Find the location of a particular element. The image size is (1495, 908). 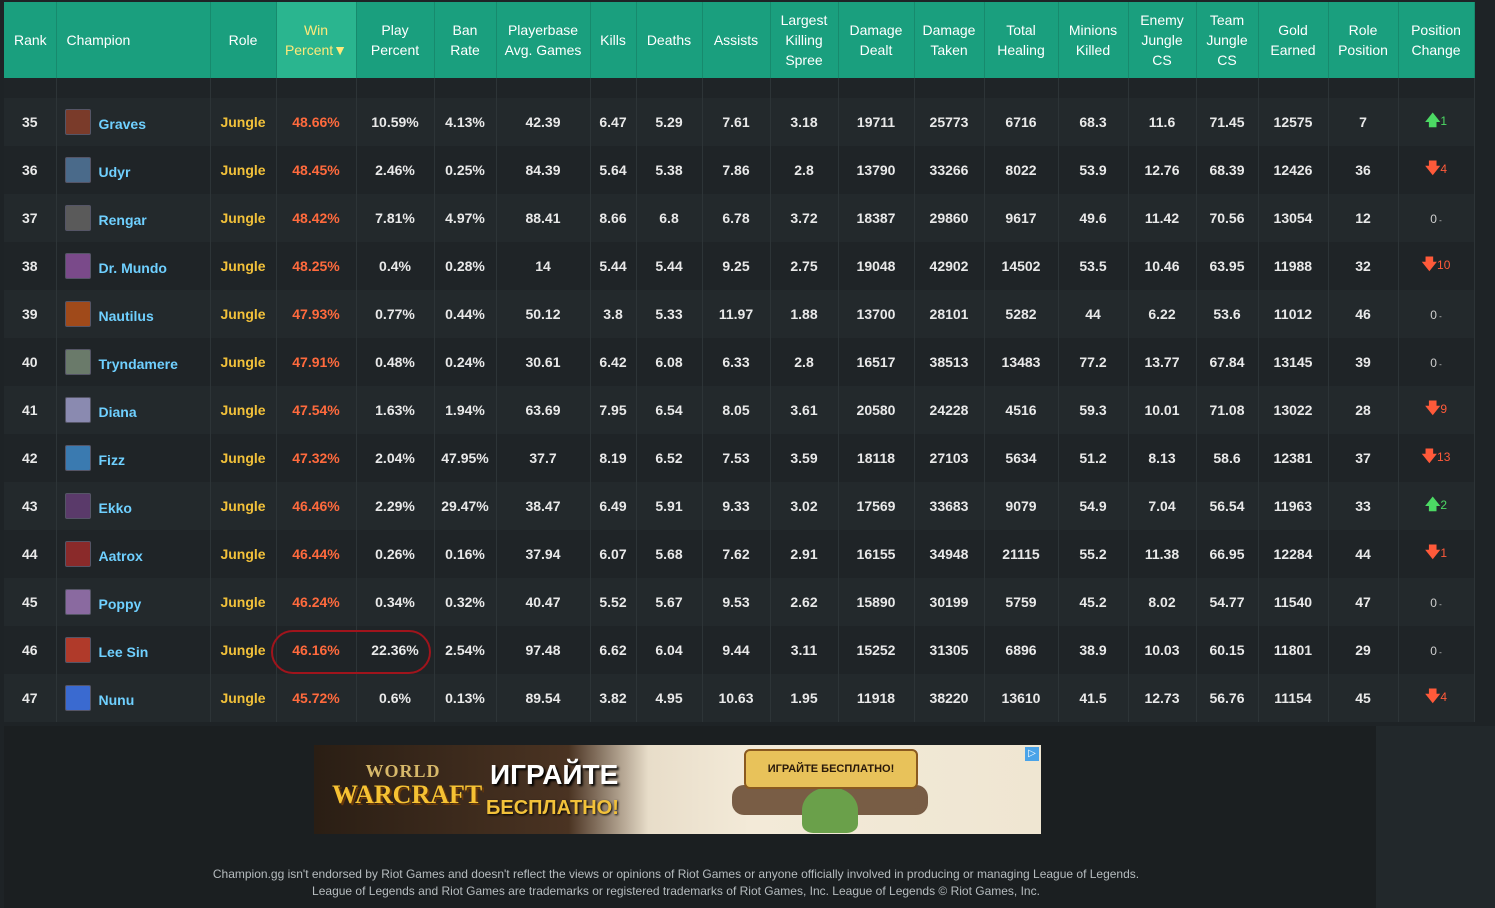

position-change-value: 9 is located at coordinates (1444, 408).